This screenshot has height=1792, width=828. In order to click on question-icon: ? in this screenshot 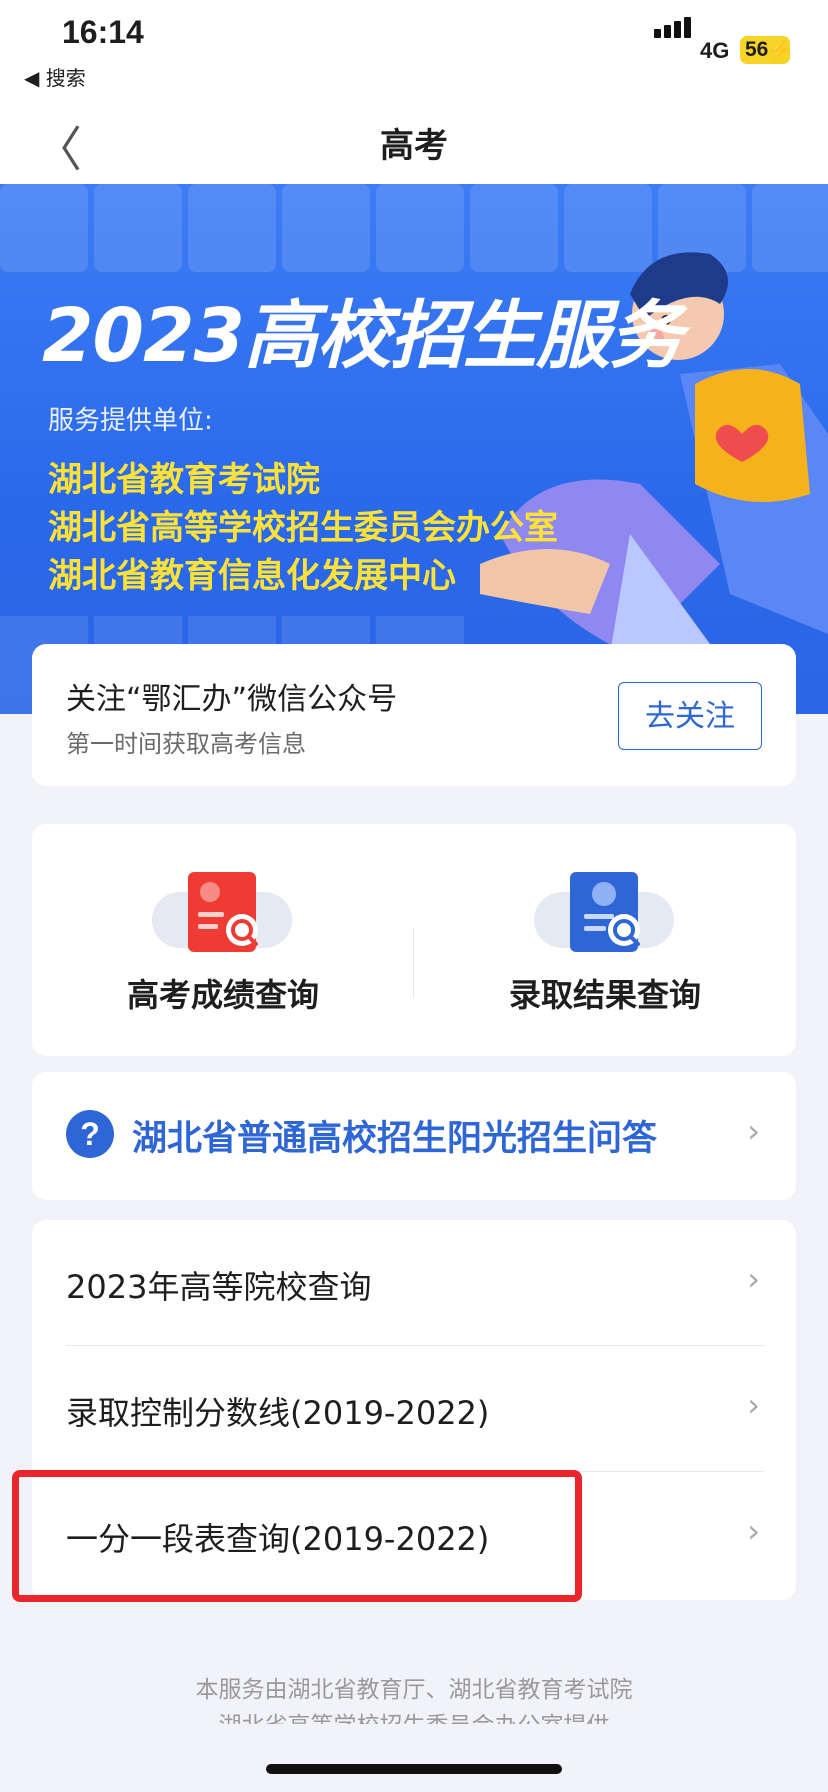, I will do `click(90, 1134)`.